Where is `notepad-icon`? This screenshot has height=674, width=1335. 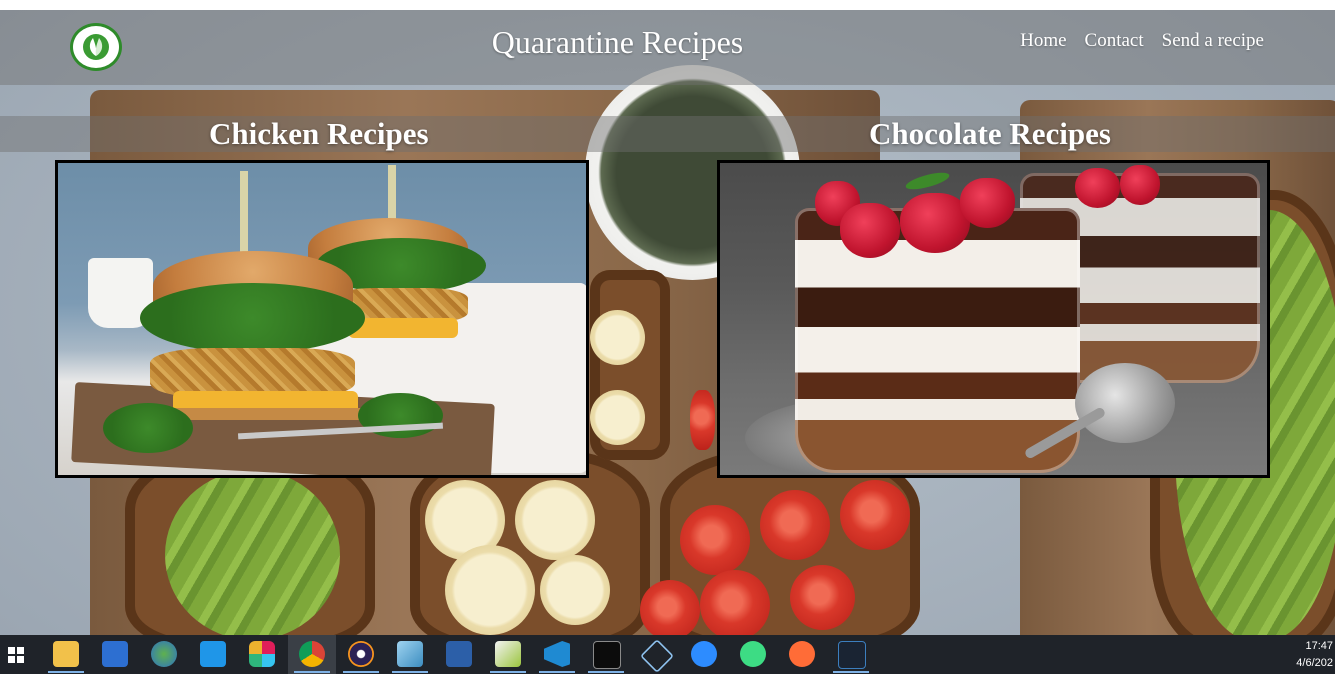
notepad-icon is located at coordinates (410, 654).